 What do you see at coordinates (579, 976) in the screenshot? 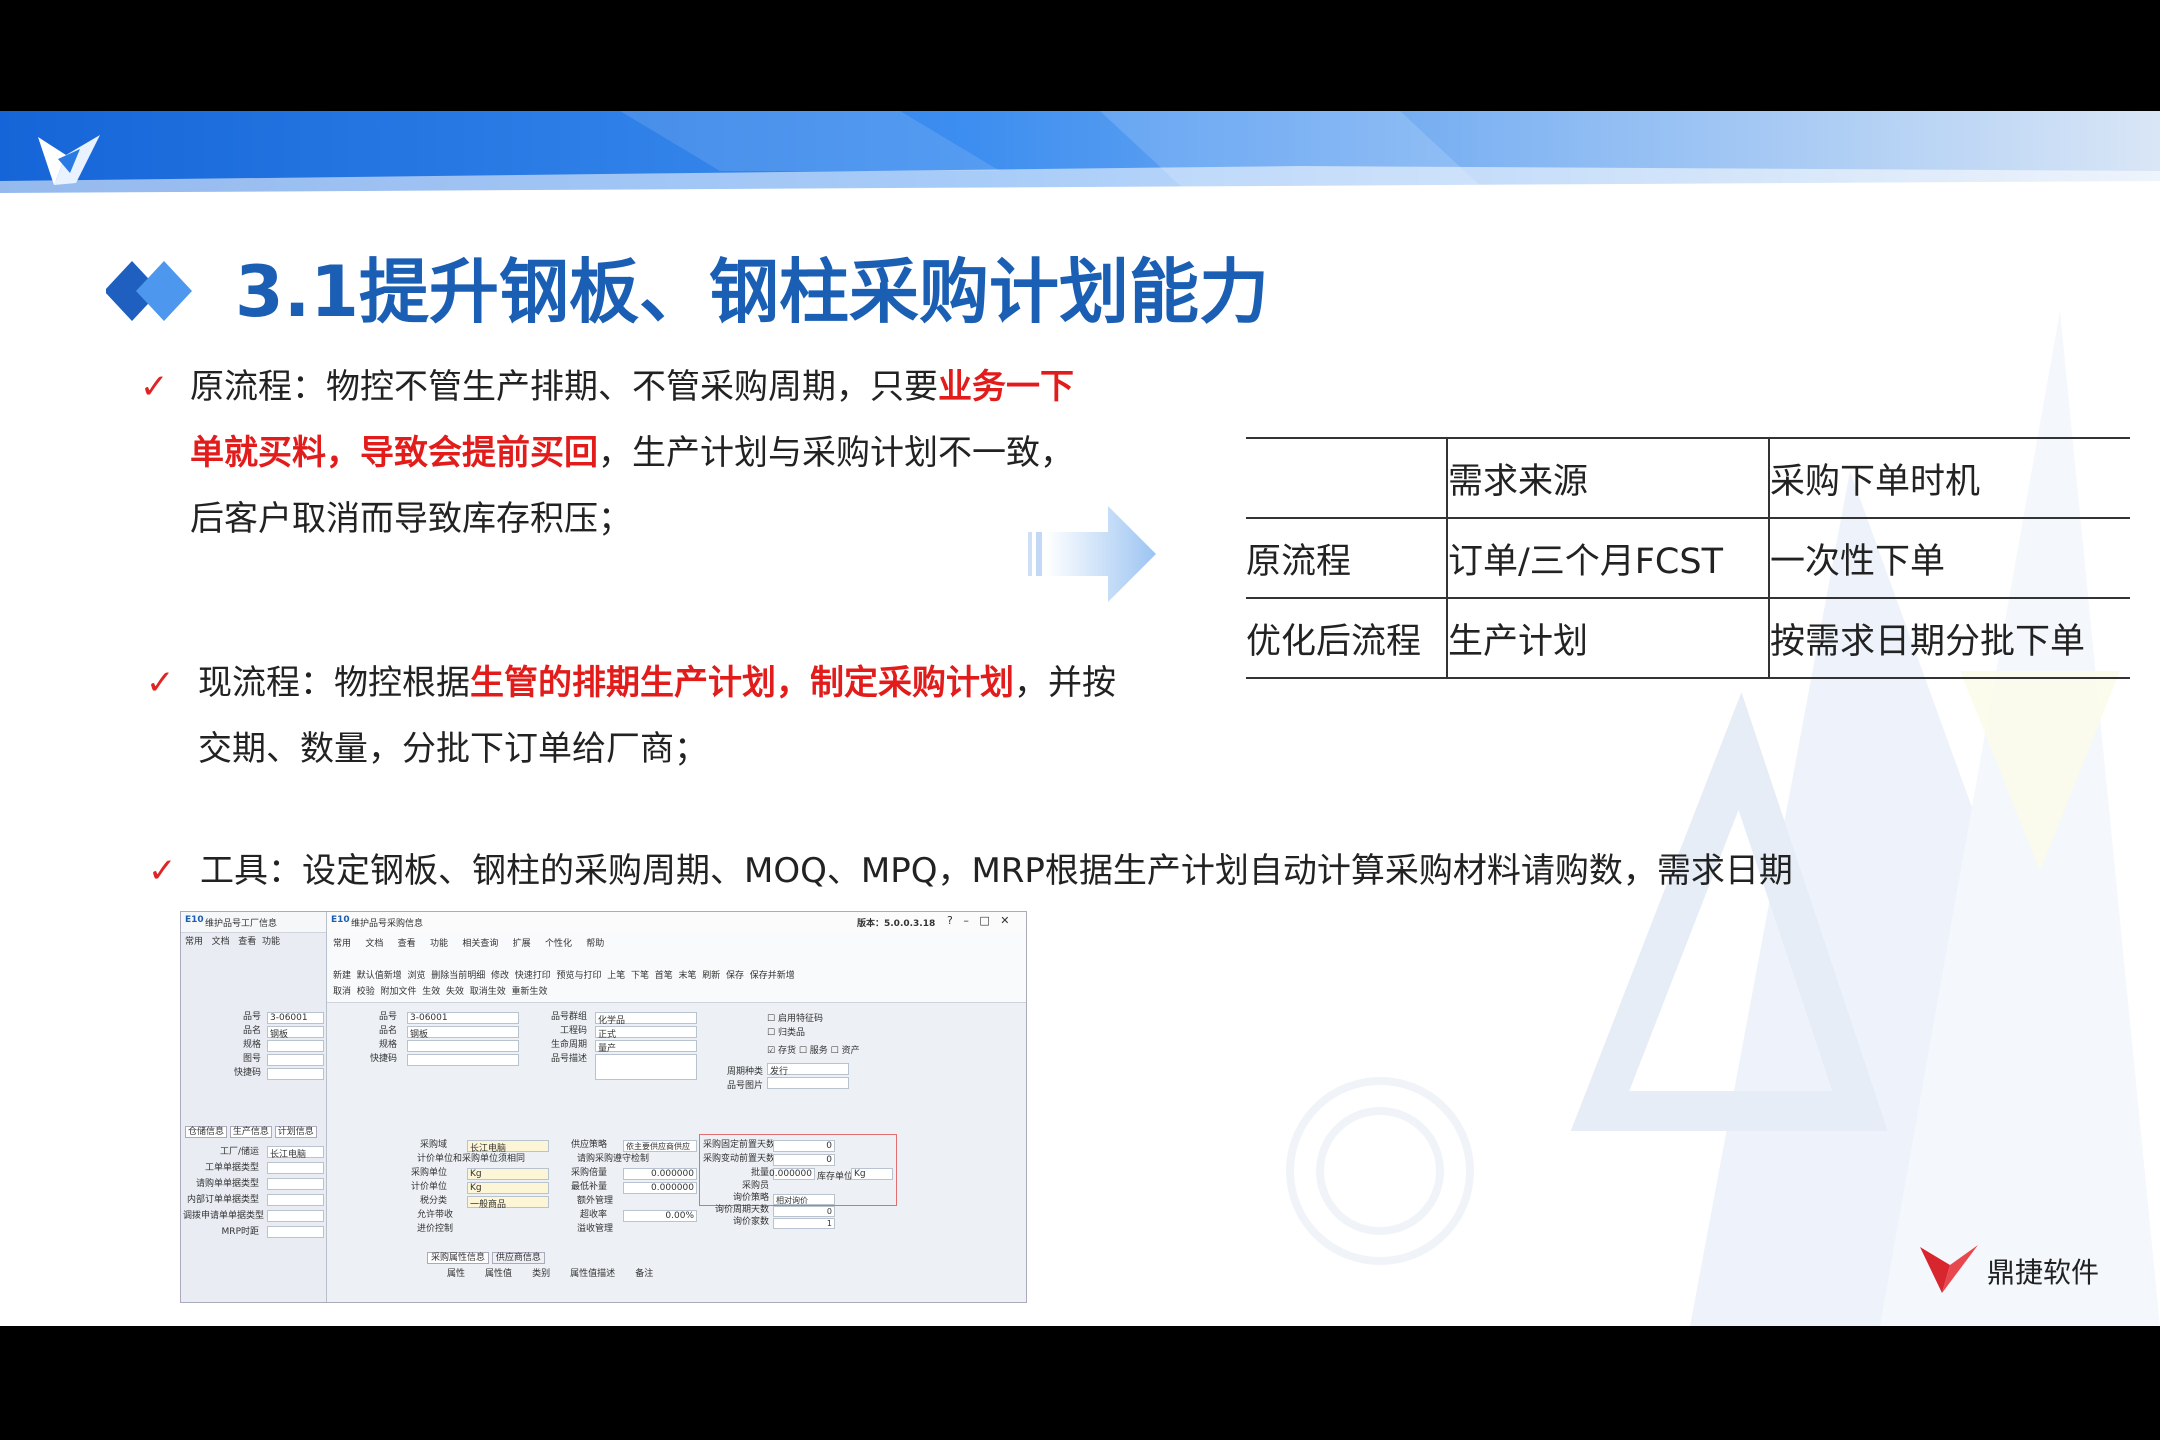
I see `print-preview-button: 预览与打印` at bounding box center [579, 976].